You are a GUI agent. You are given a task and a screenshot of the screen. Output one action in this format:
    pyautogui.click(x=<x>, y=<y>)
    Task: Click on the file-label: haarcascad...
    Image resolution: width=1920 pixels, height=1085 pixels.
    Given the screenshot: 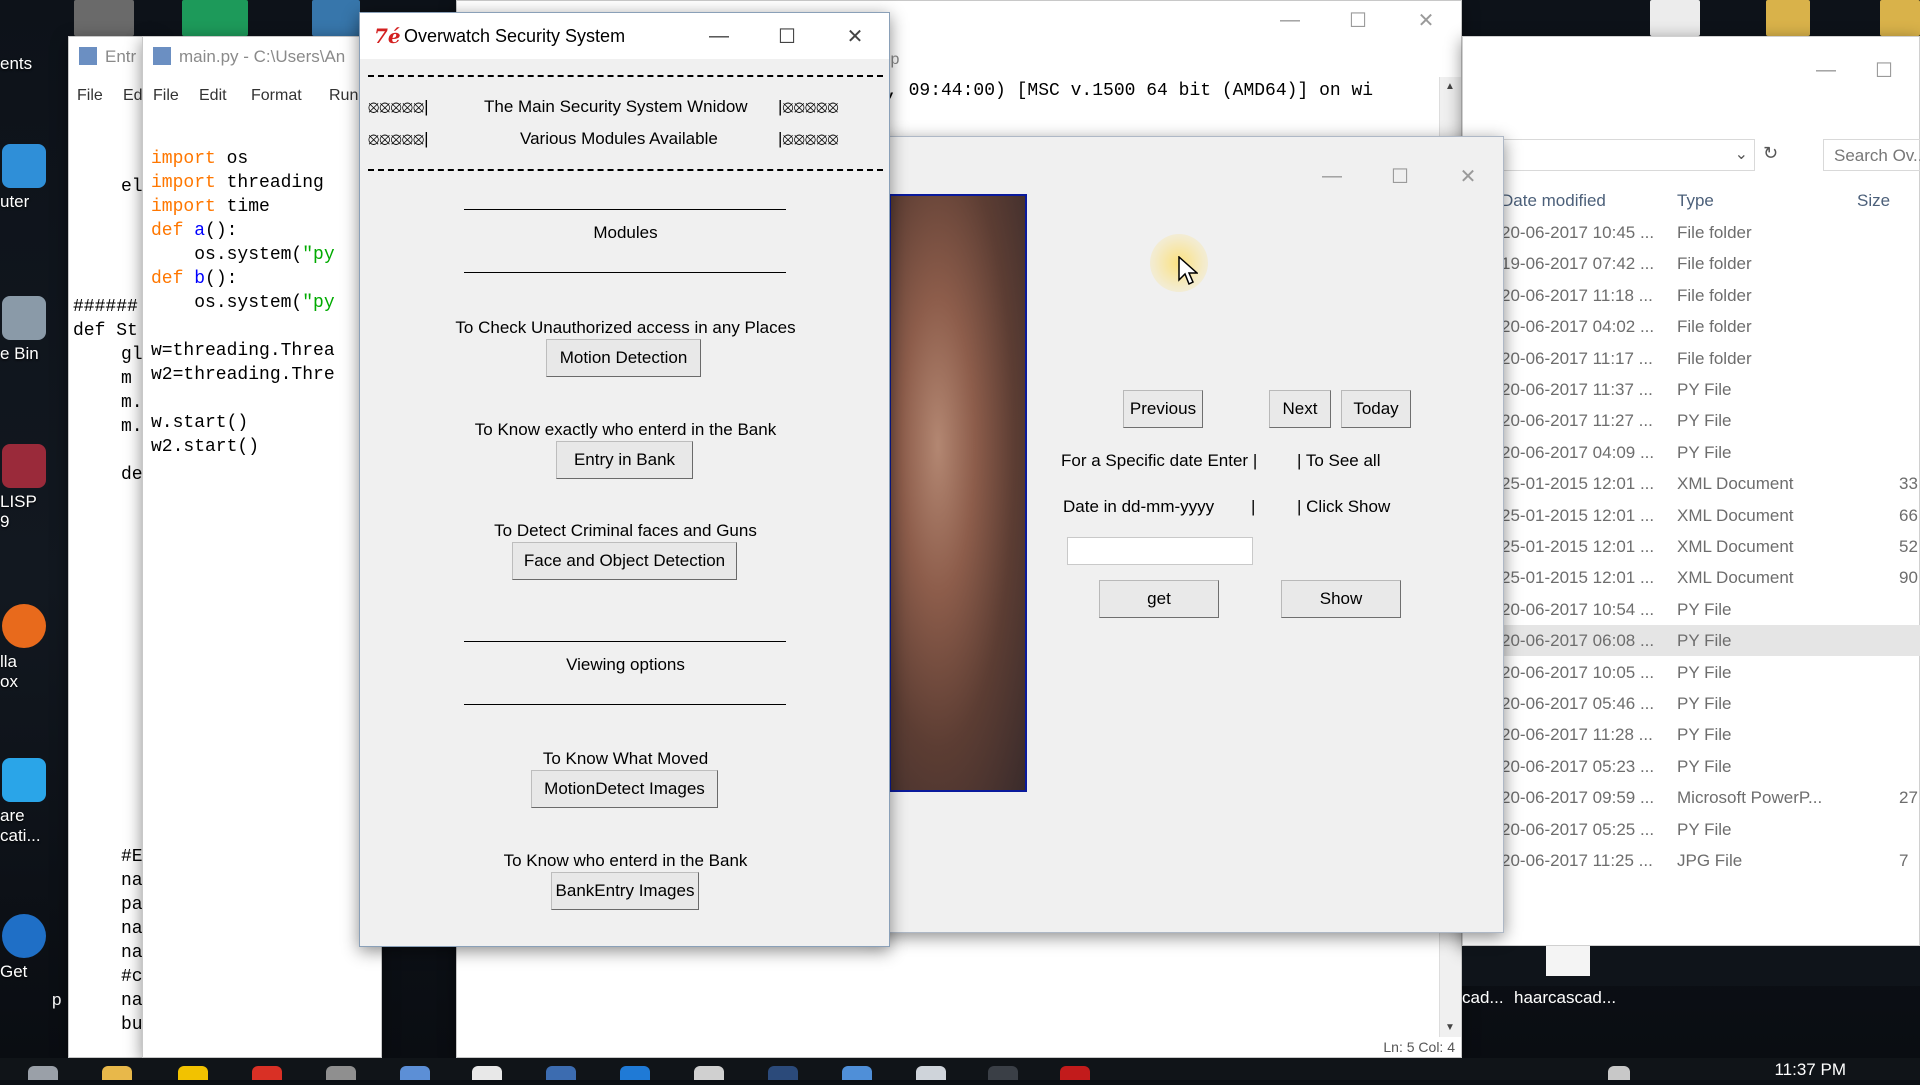 What is the action you would take?
    pyautogui.click(x=1565, y=998)
    